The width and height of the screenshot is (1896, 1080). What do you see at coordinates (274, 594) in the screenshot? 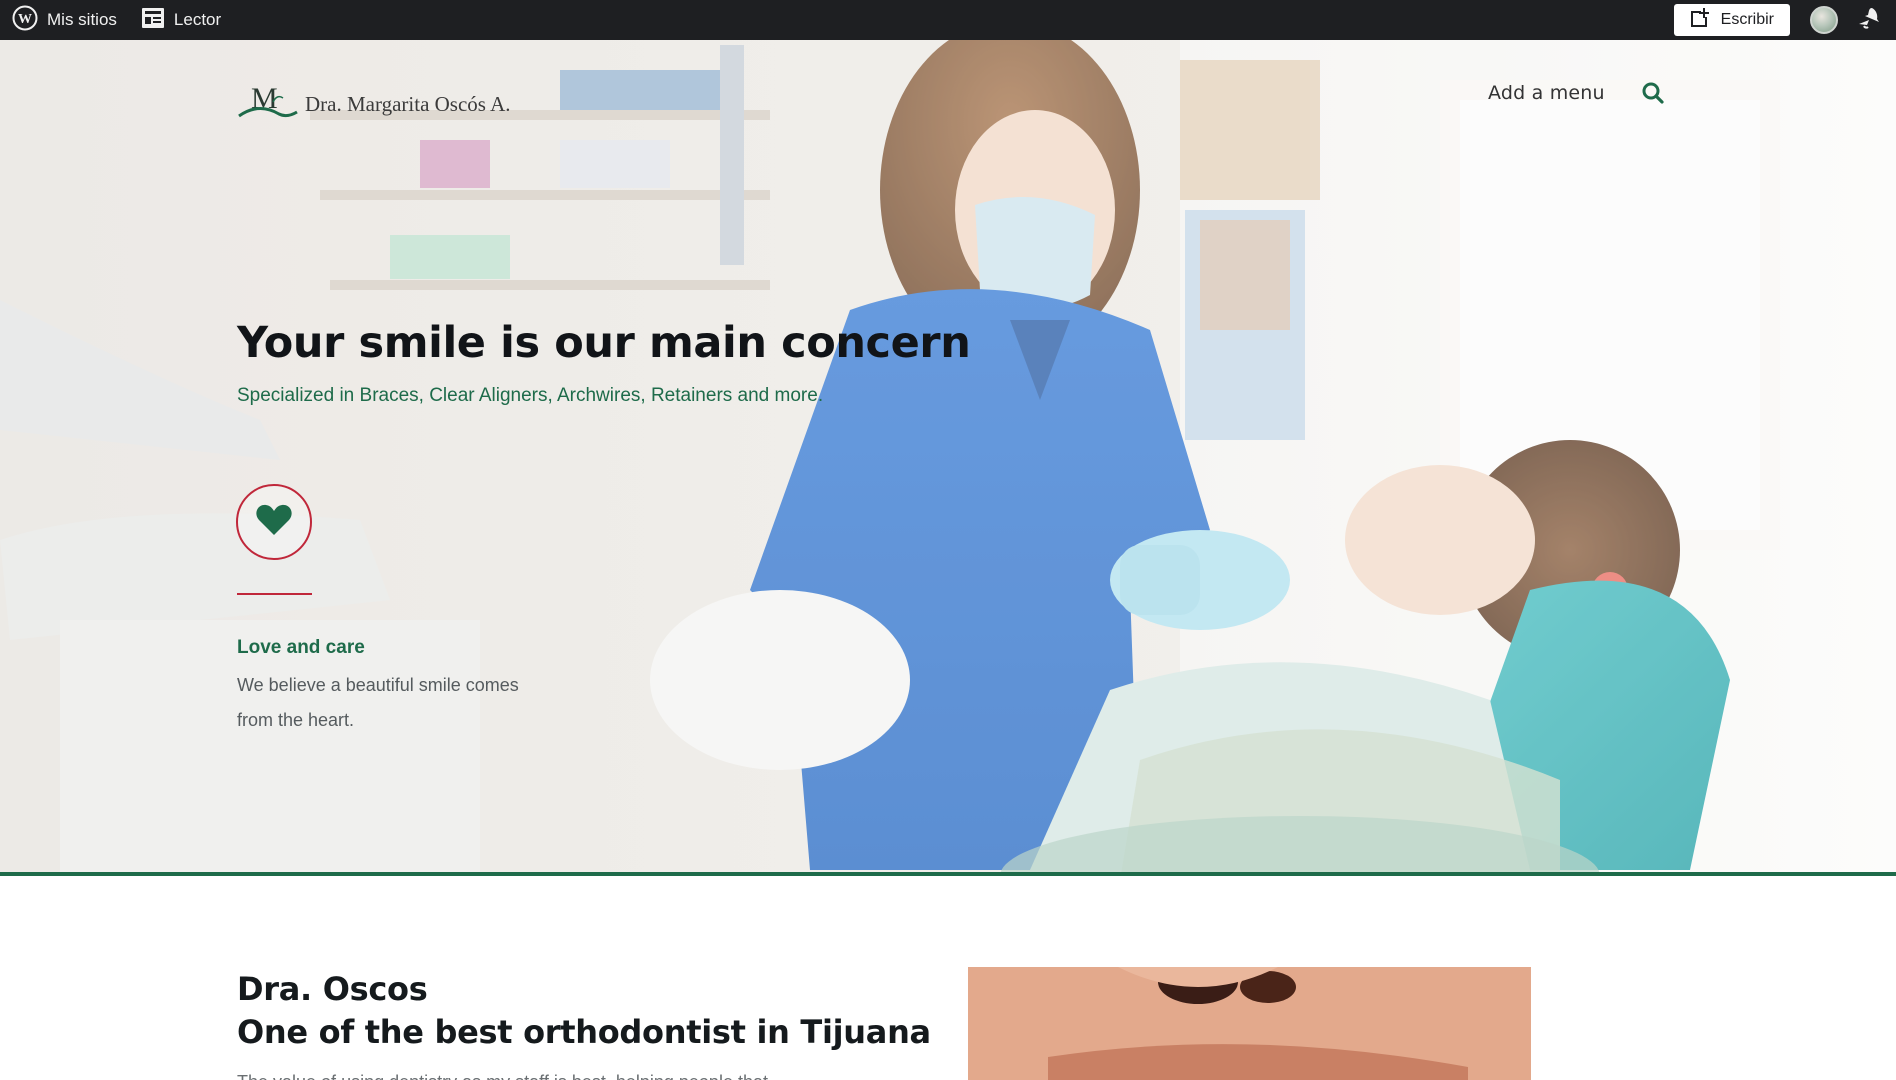
I see `divider` at bounding box center [274, 594].